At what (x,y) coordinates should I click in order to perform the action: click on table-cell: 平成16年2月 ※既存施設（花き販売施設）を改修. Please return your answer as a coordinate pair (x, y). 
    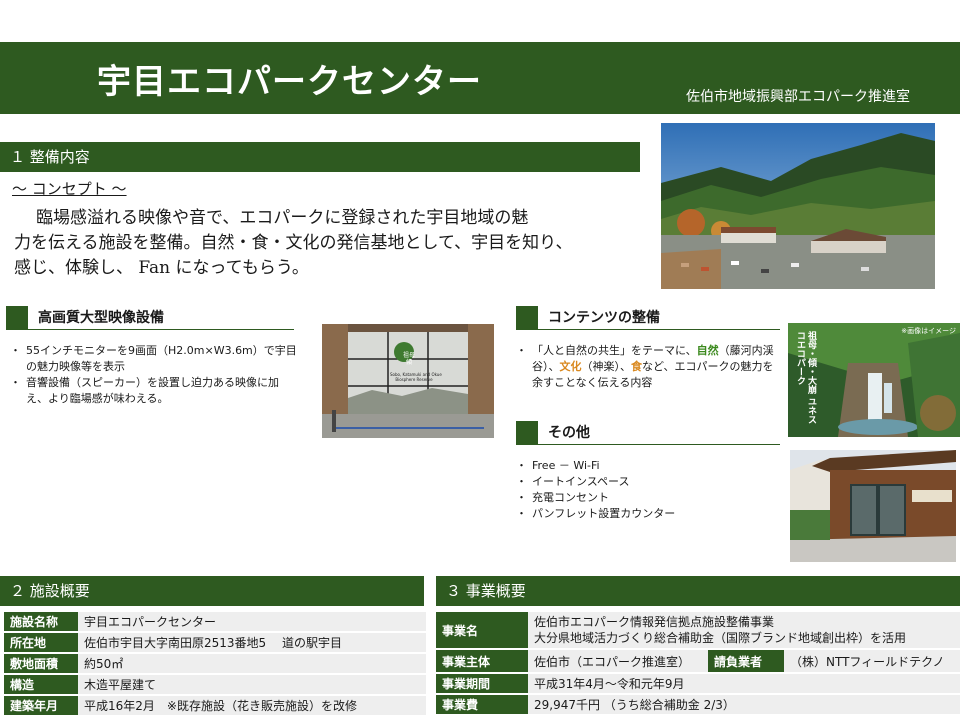
    Looking at the image, I should click on (252, 705).